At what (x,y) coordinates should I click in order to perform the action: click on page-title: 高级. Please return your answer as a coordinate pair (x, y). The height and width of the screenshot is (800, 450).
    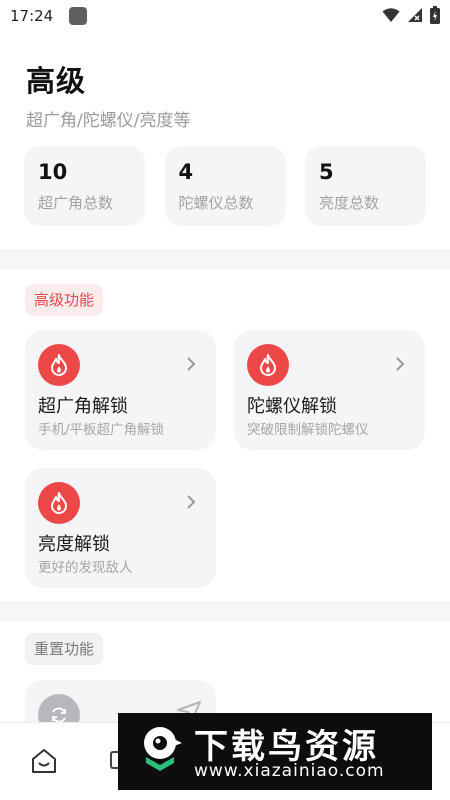
    Looking at the image, I should click on (56, 81).